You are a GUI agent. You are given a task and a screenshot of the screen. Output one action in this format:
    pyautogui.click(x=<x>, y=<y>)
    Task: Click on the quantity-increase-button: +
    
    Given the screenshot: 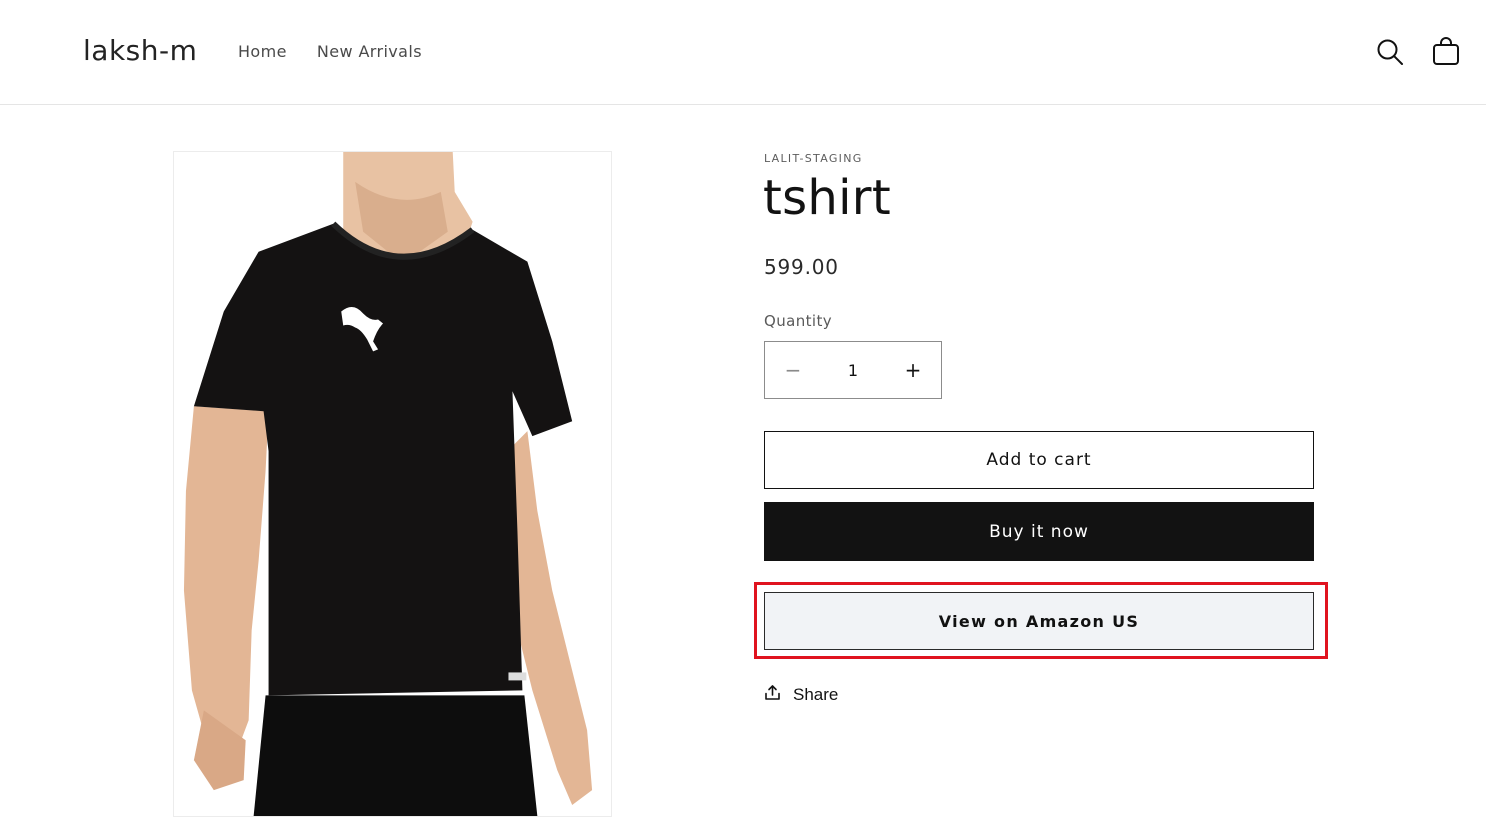 What is the action you would take?
    pyautogui.click(x=913, y=370)
    